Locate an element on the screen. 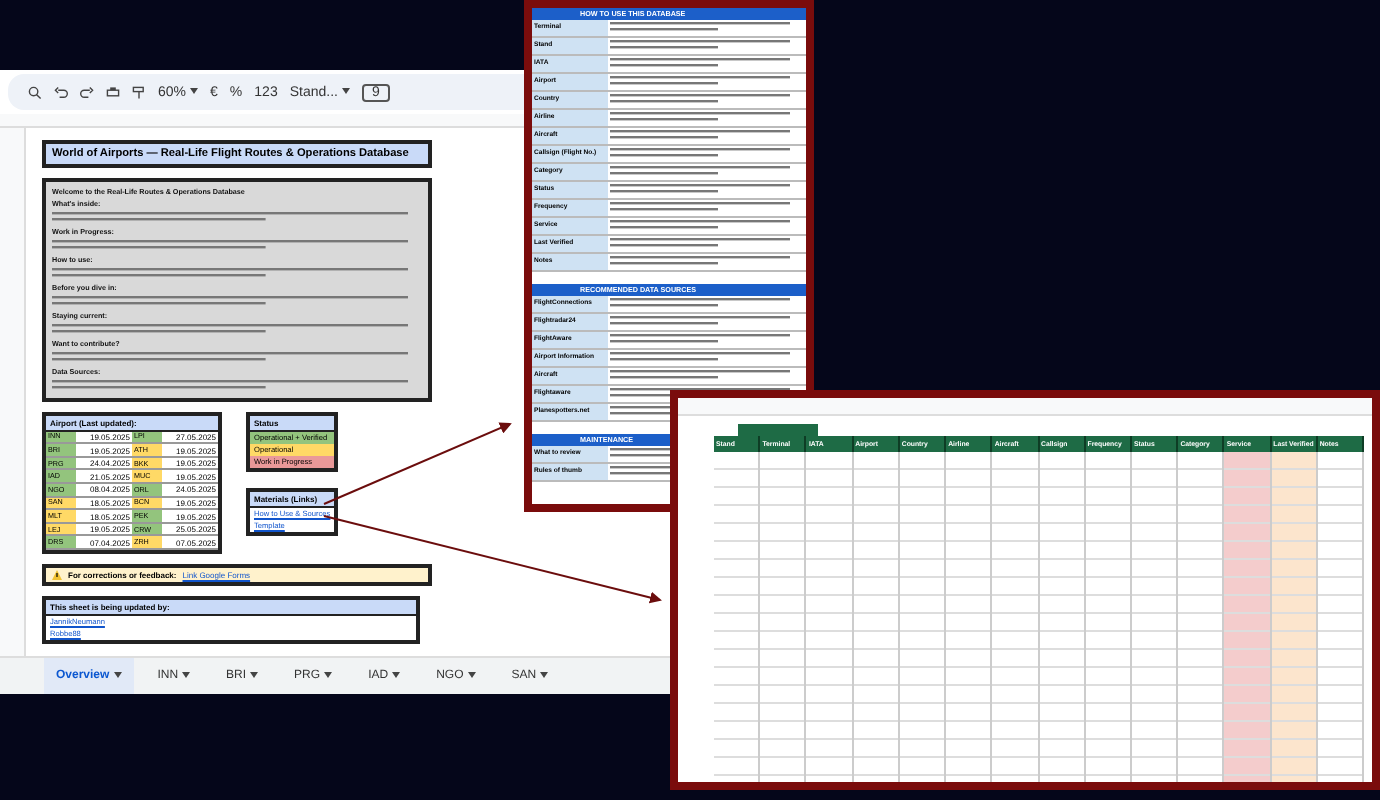 The height and width of the screenshot is (800, 1380). redo-icon is located at coordinates (87, 92).